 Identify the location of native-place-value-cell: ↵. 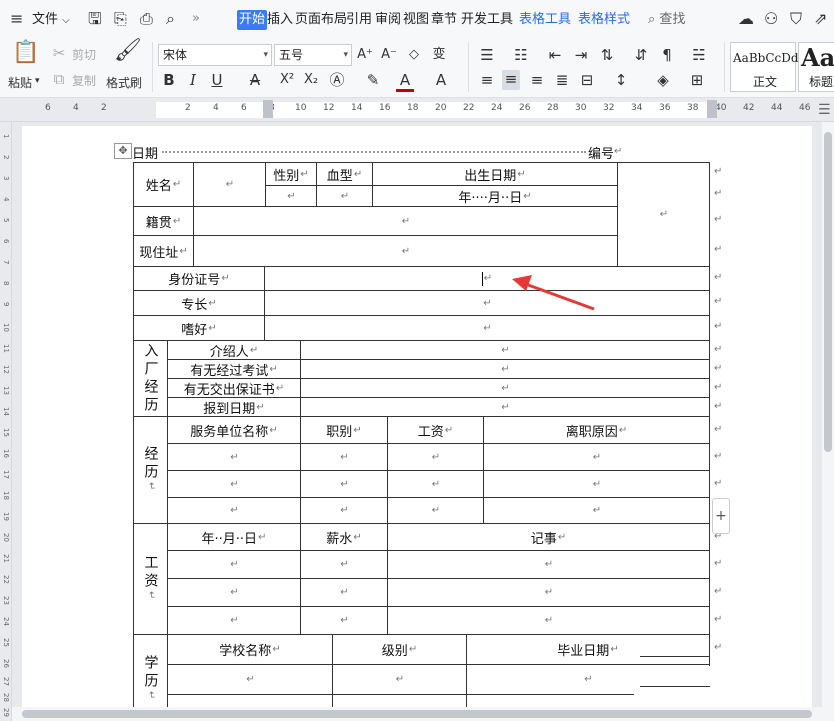
(405, 221).